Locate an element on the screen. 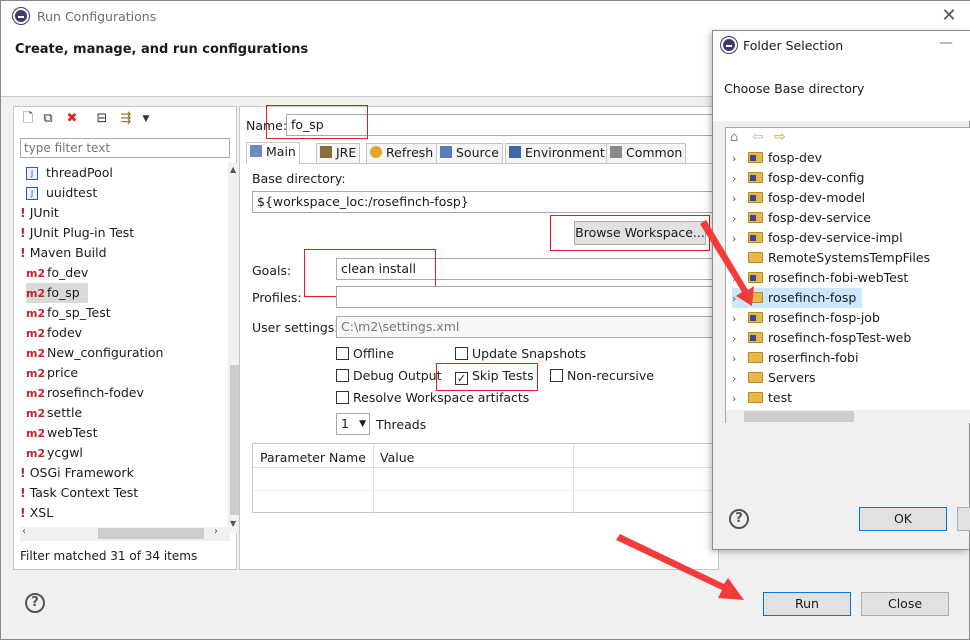 This screenshot has width=970, height=640. arrow-to-run-button is located at coordinates (680, 567).